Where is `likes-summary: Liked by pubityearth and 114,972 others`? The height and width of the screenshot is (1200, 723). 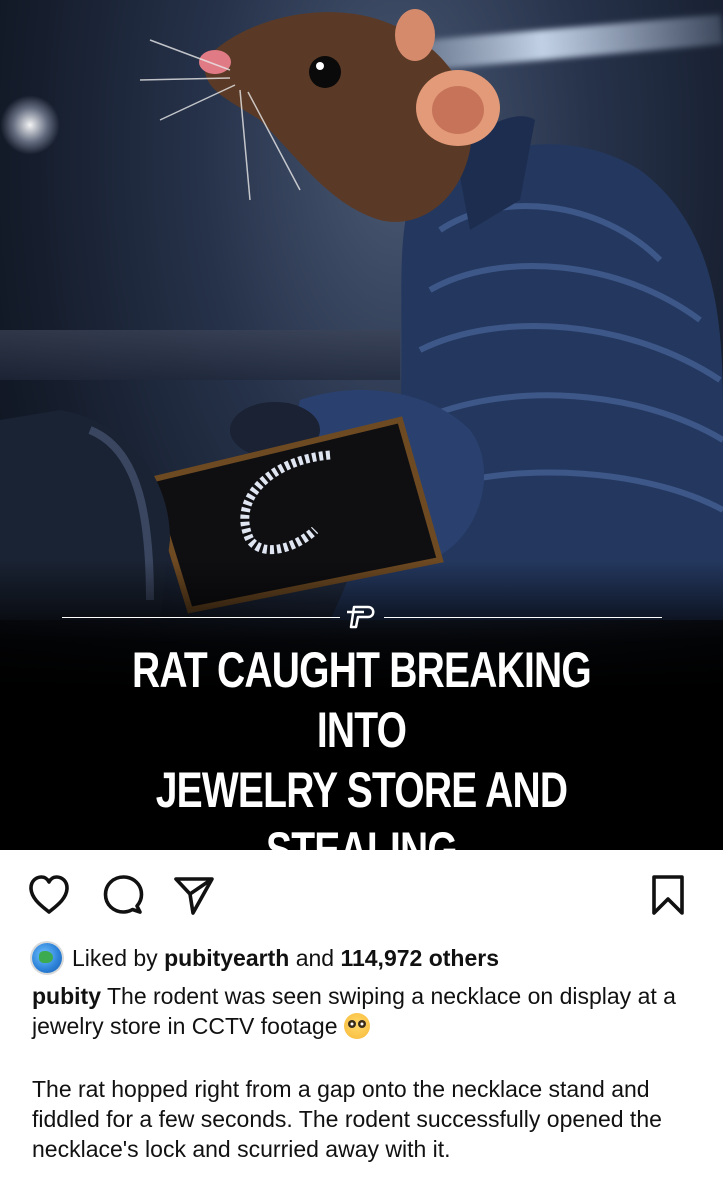
likes-summary: Liked by pubityearth and 114,972 others is located at coordinates (372, 958).